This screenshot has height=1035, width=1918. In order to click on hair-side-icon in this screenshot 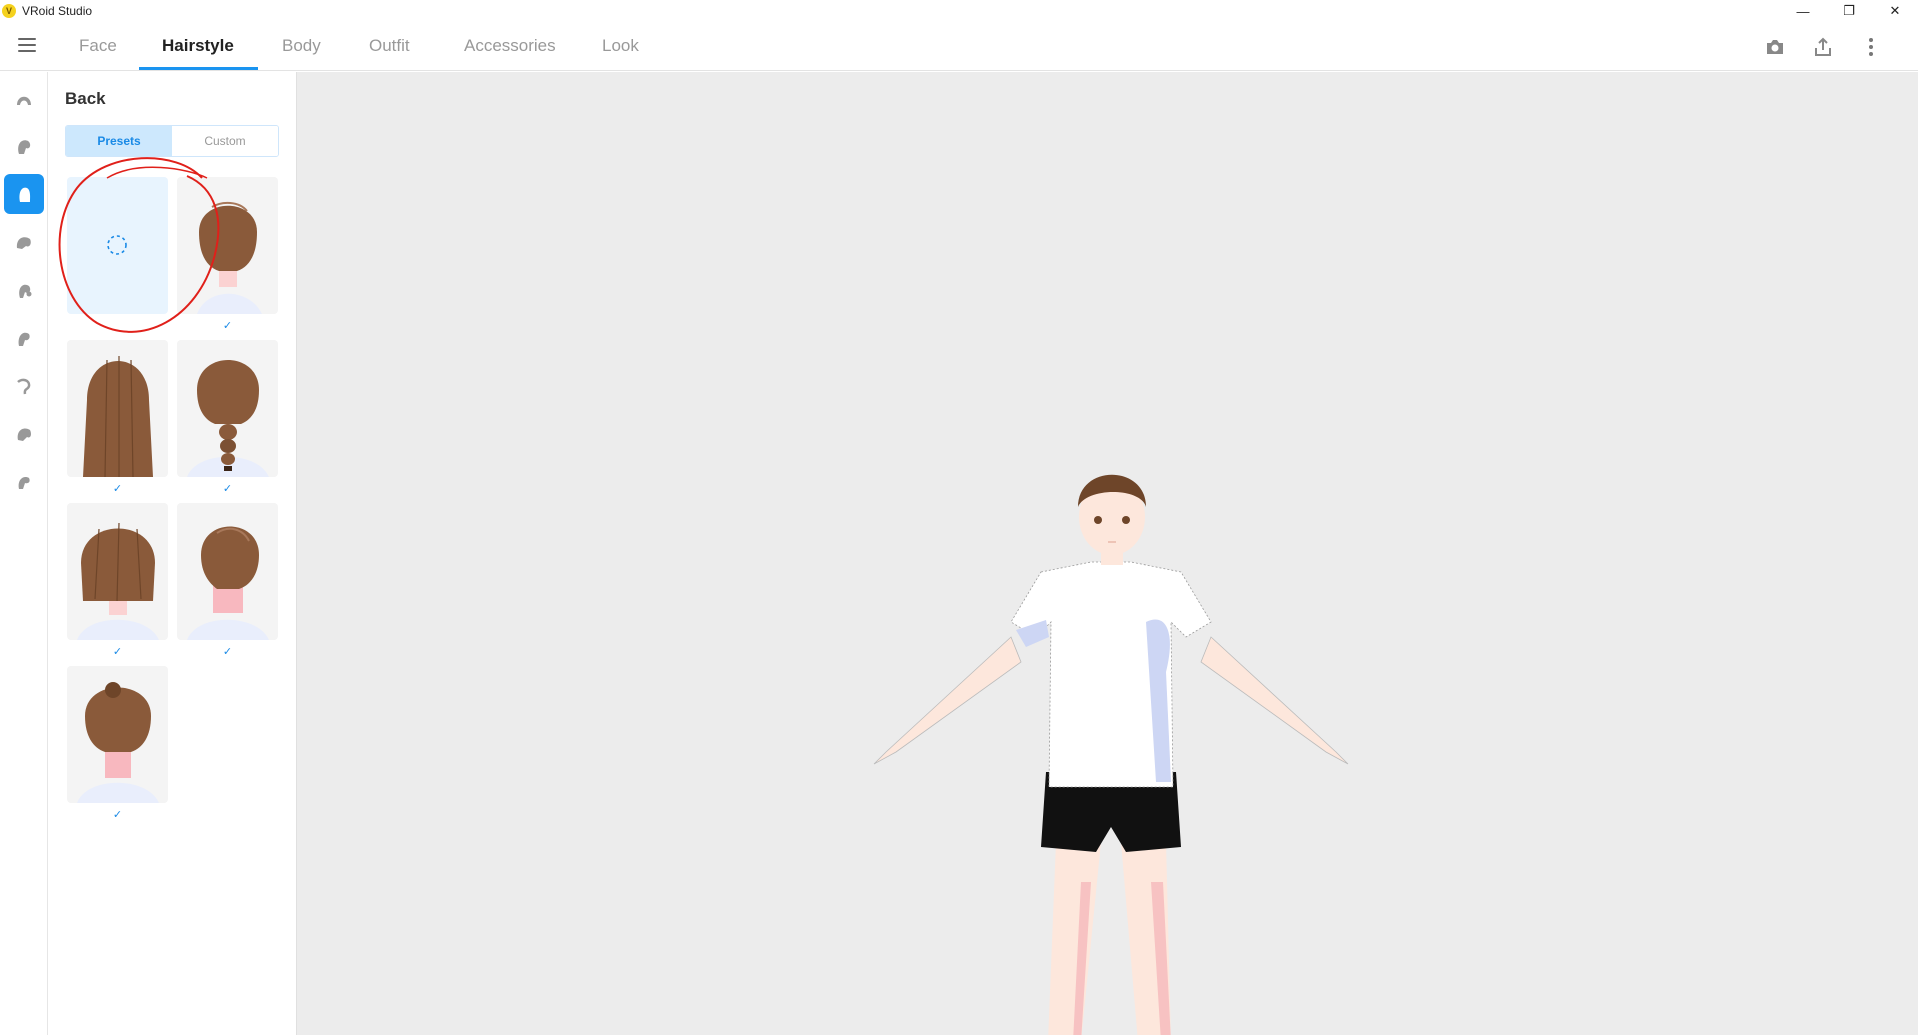, I will do `click(24, 146)`.